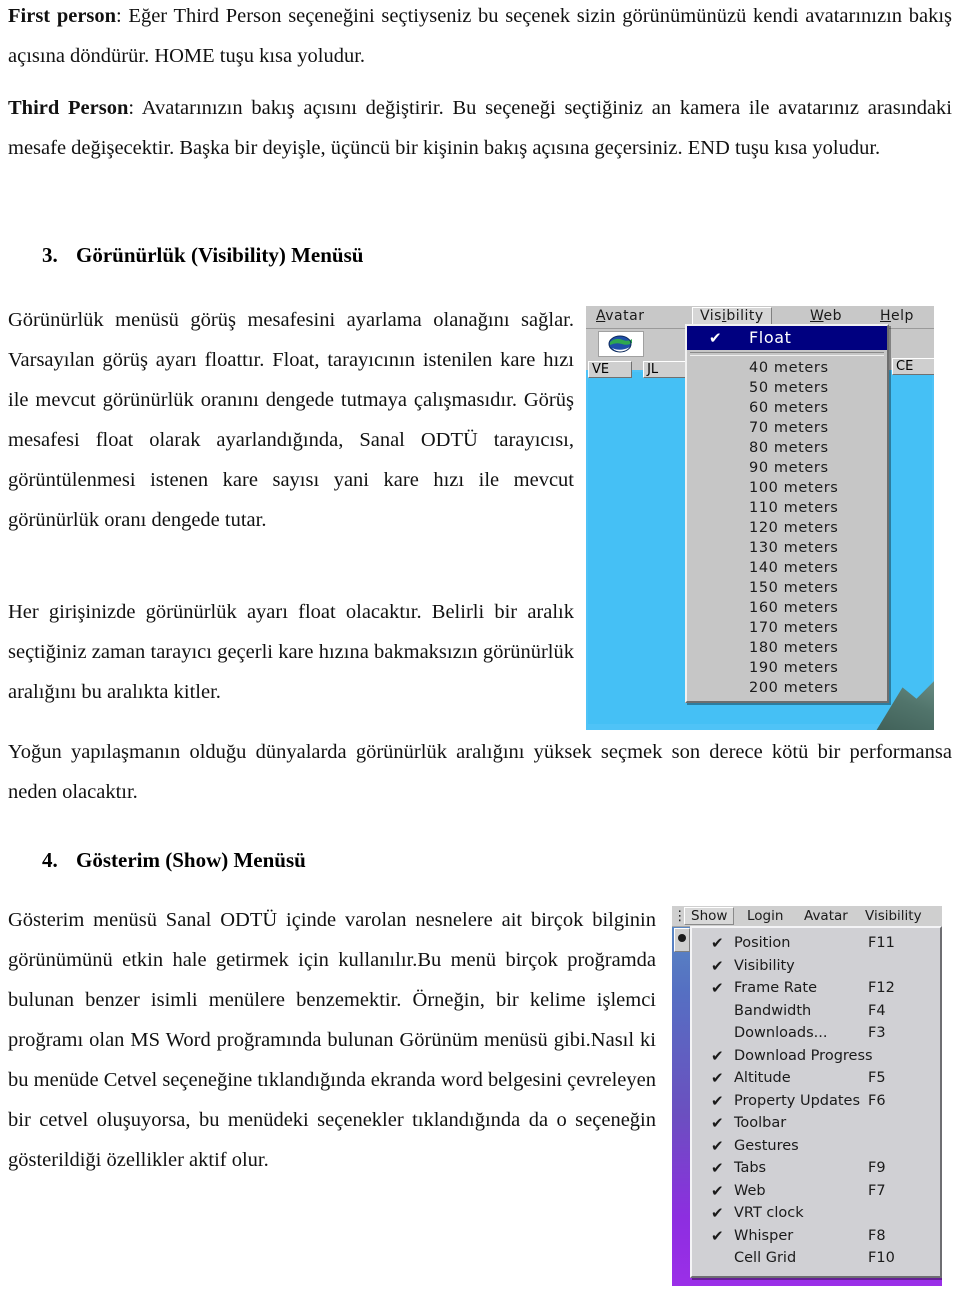 Image resolution: width=960 pixels, height=1294 pixels. I want to click on menu-item-distance: 110 meters, so click(787, 508).